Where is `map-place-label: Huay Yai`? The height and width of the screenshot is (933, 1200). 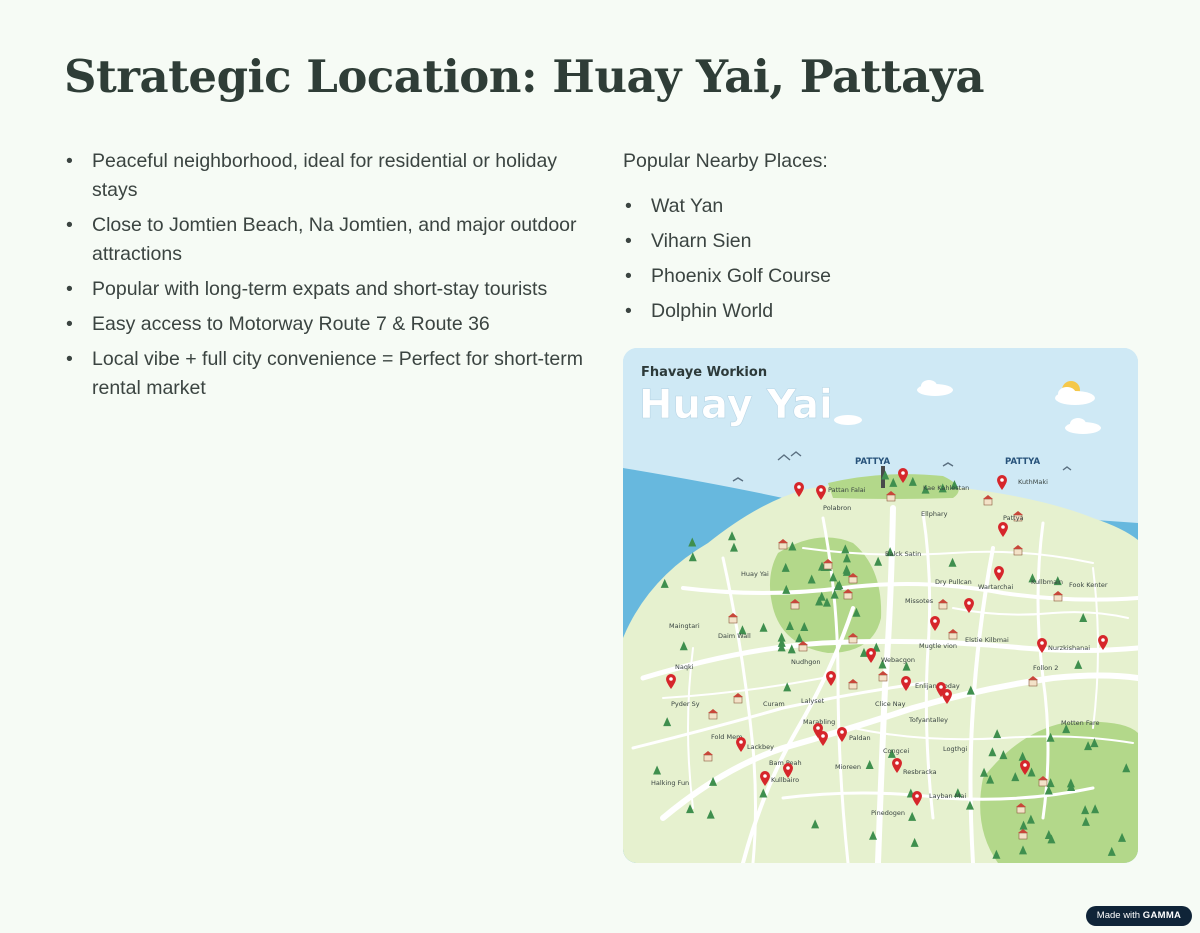 map-place-label: Huay Yai is located at coordinates (755, 574).